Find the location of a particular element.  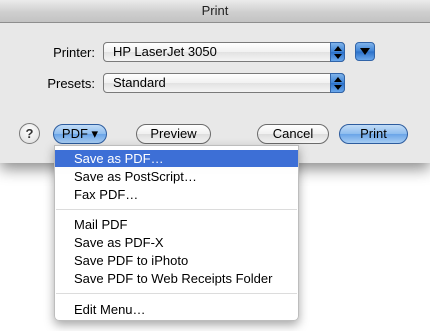

disclosure-triangle-icon is located at coordinates (365, 51).